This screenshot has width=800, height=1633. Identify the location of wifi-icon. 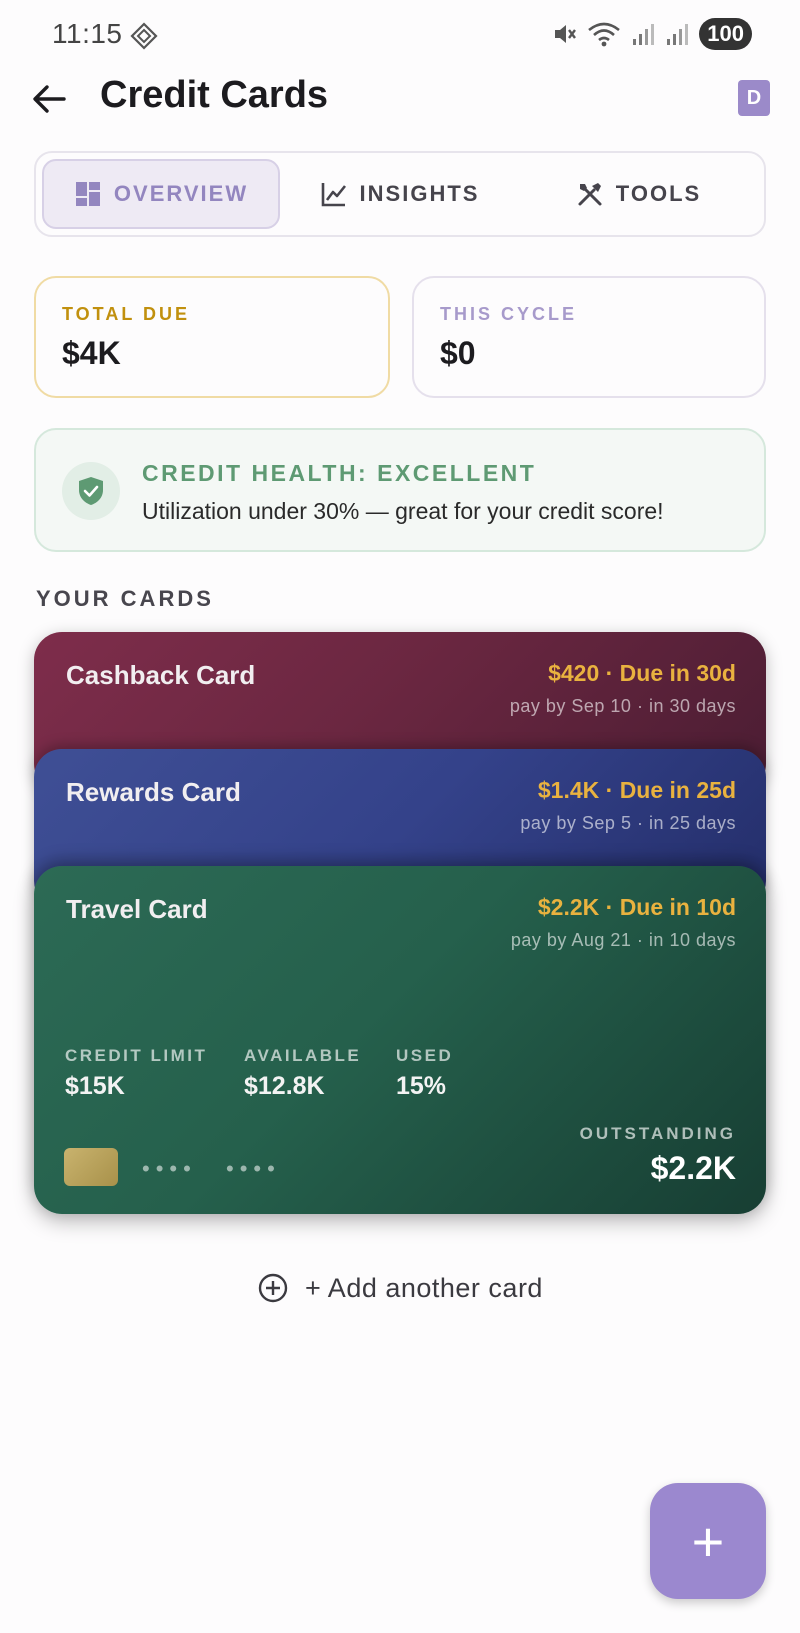
(604, 34).